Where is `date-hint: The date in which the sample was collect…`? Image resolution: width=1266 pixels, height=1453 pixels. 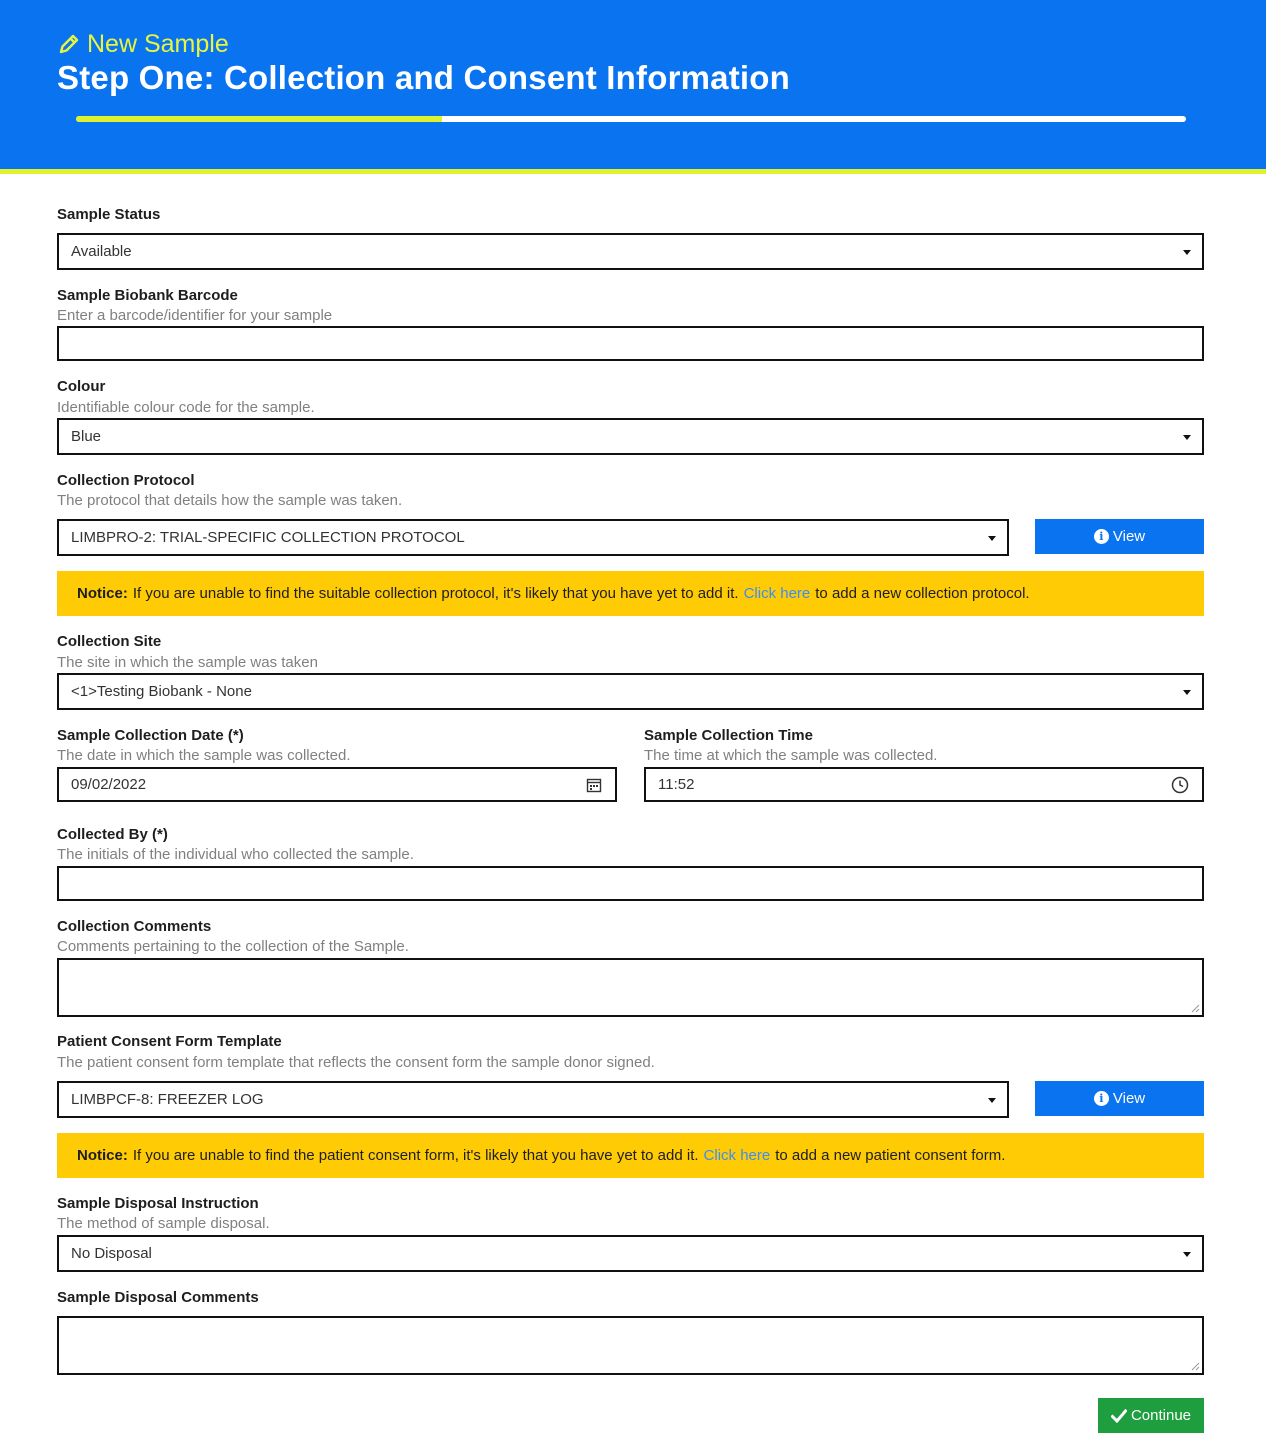
date-hint: The date in which the sample was collect… is located at coordinates (204, 755).